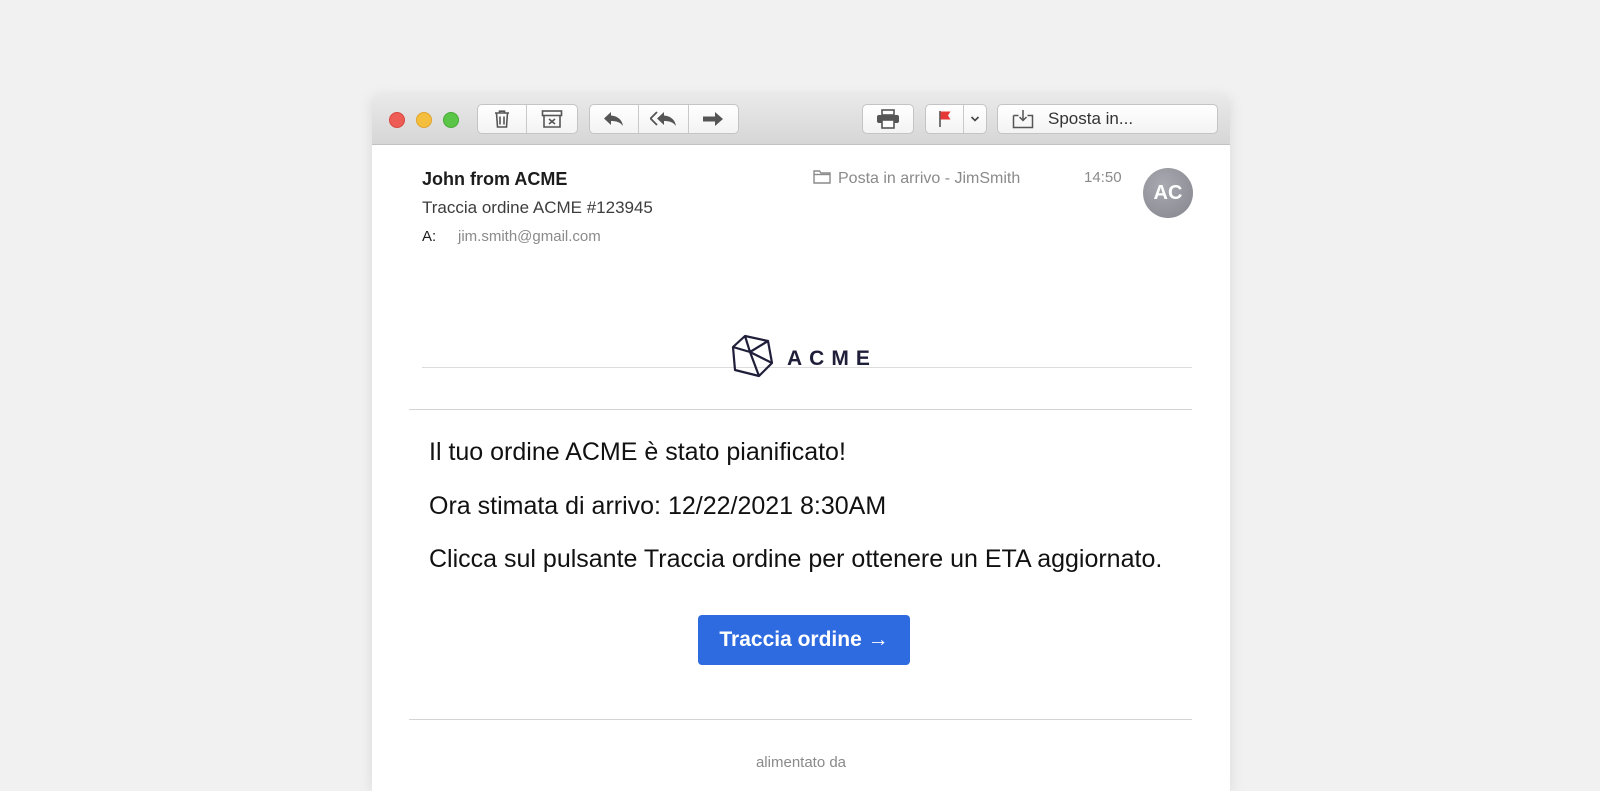 This screenshot has width=1600, height=791. I want to click on flag-button, so click(945, 119).